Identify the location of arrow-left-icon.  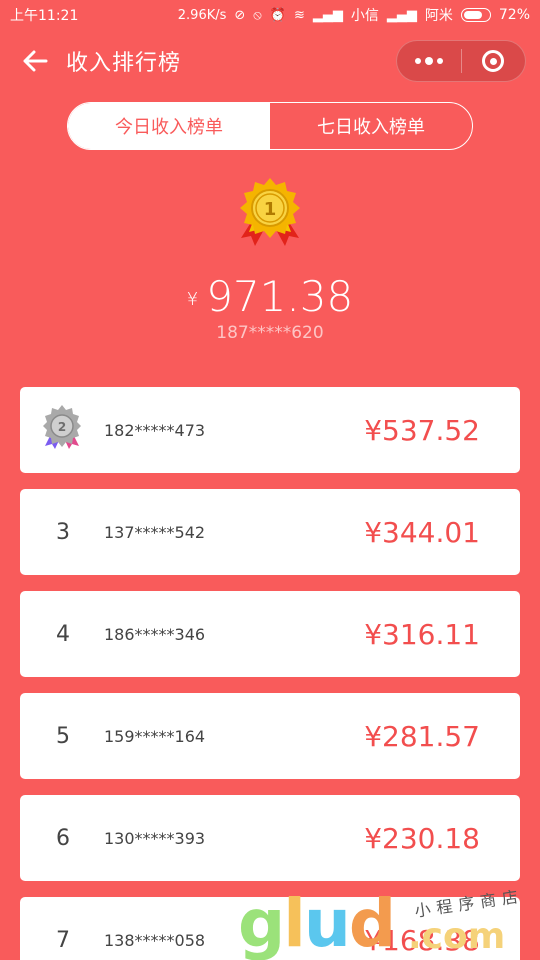
(35, 61).